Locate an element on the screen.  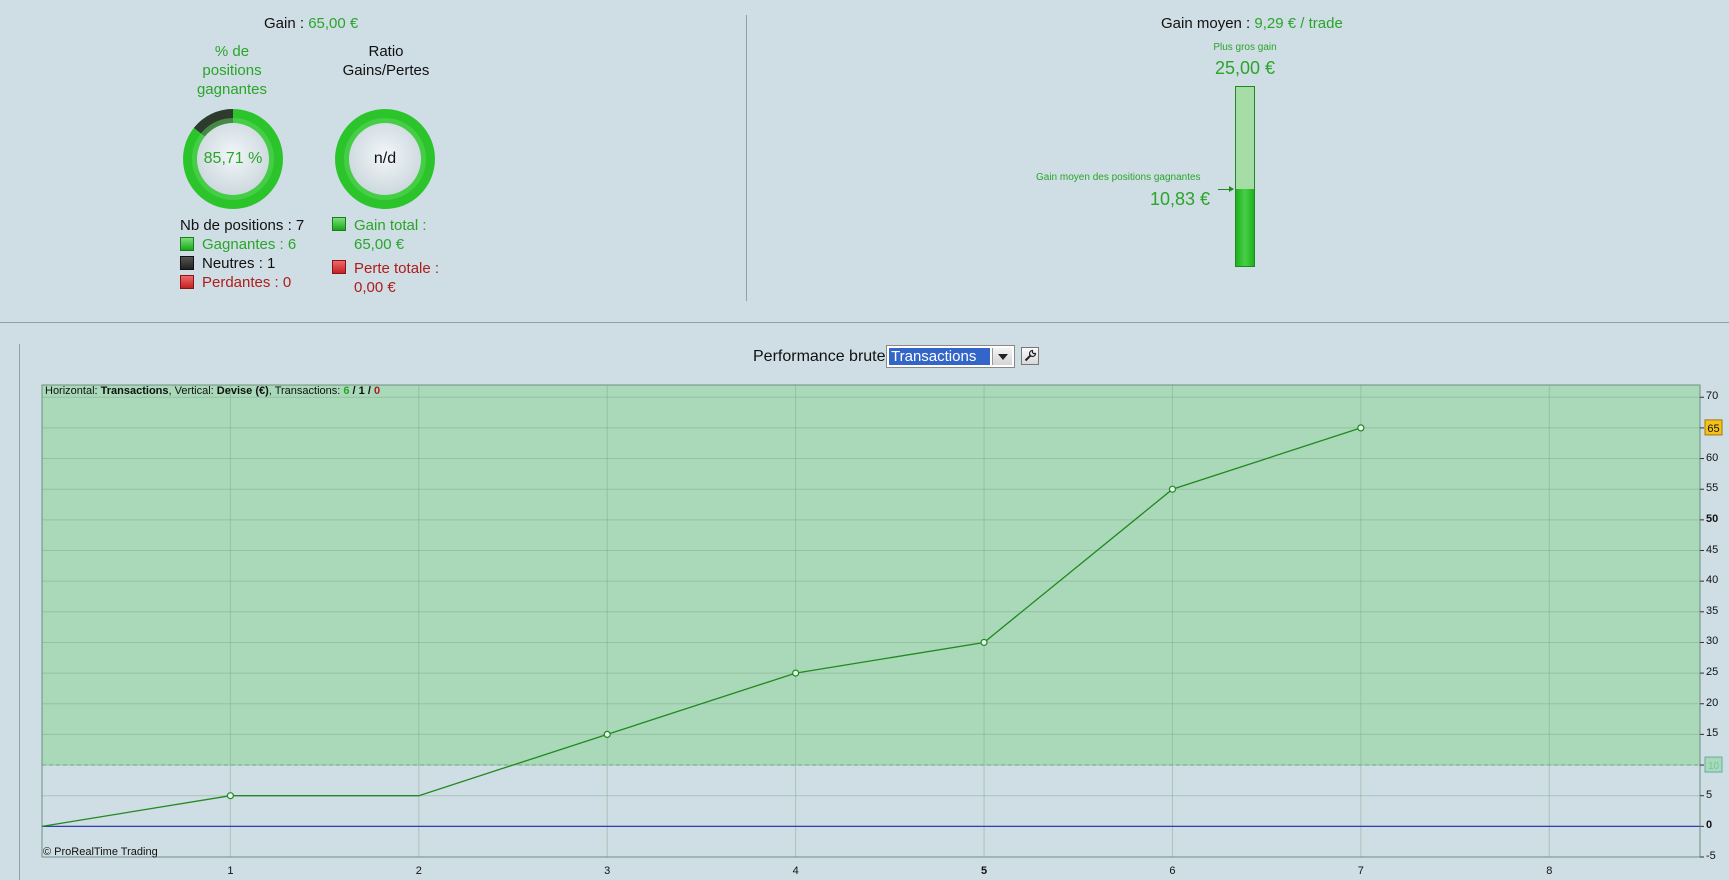
y-tick-label: 5 is located at coordinates (1709, 794).